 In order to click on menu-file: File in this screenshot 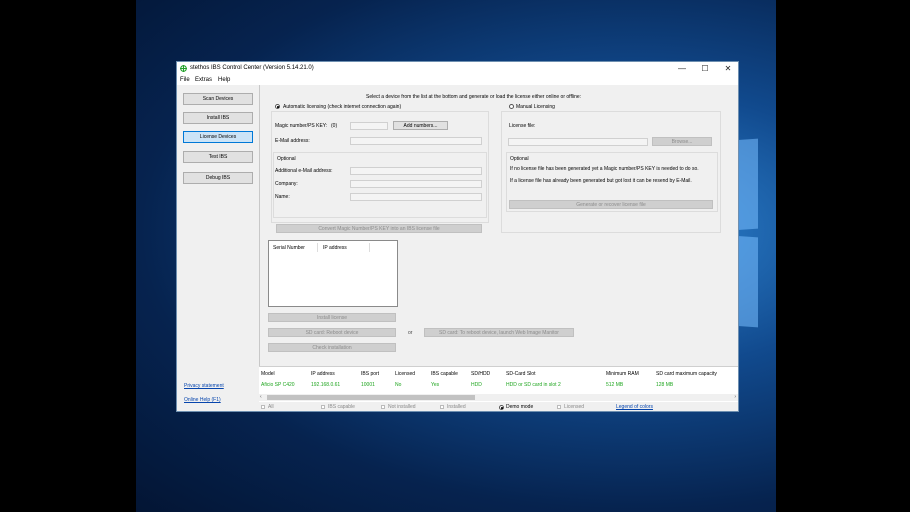, I will do `click(185, 80)`.